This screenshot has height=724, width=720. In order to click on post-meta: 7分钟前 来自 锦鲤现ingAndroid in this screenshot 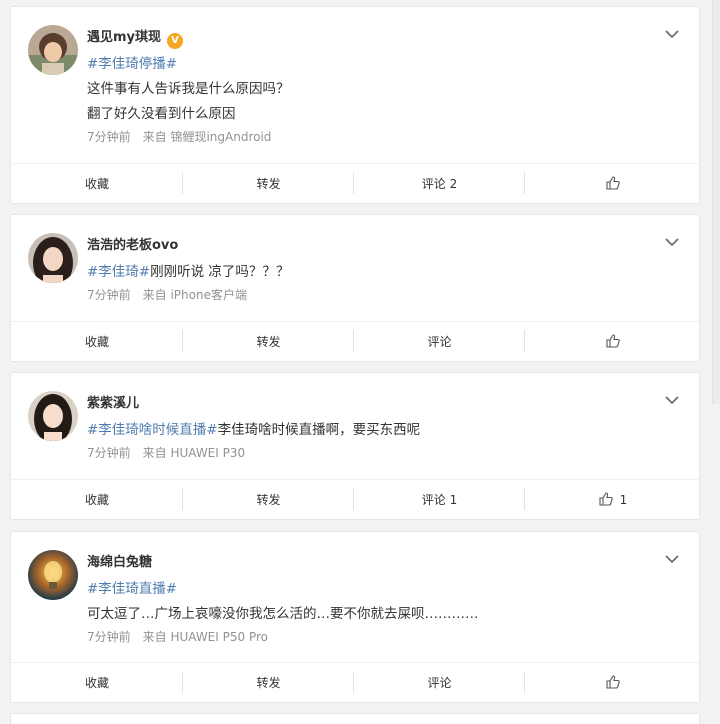, I will do `click(185, 136)`.